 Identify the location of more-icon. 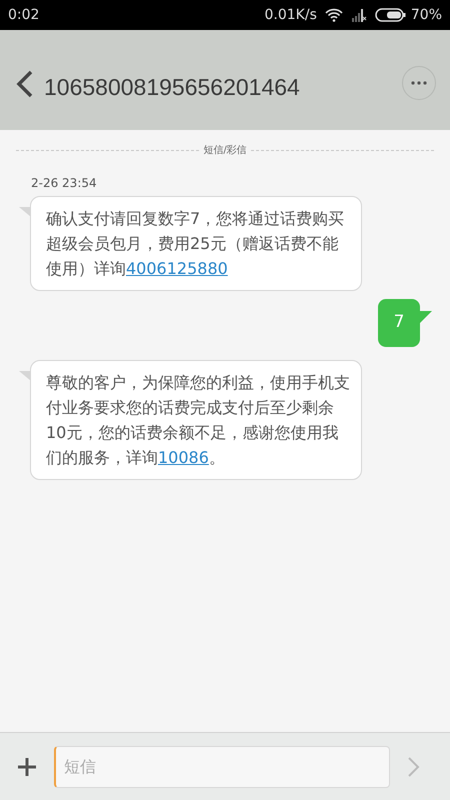
(419, 83).